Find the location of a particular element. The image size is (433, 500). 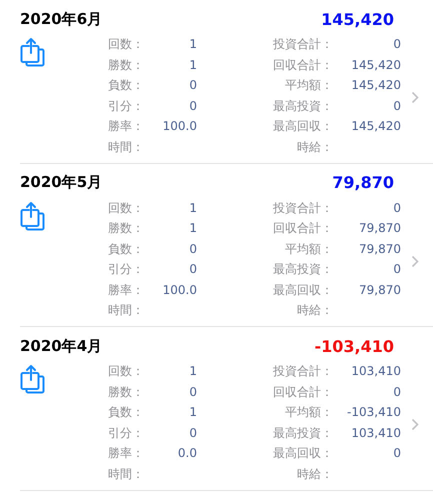

stat-value: -103,410 is located at coordinates (373, 412).